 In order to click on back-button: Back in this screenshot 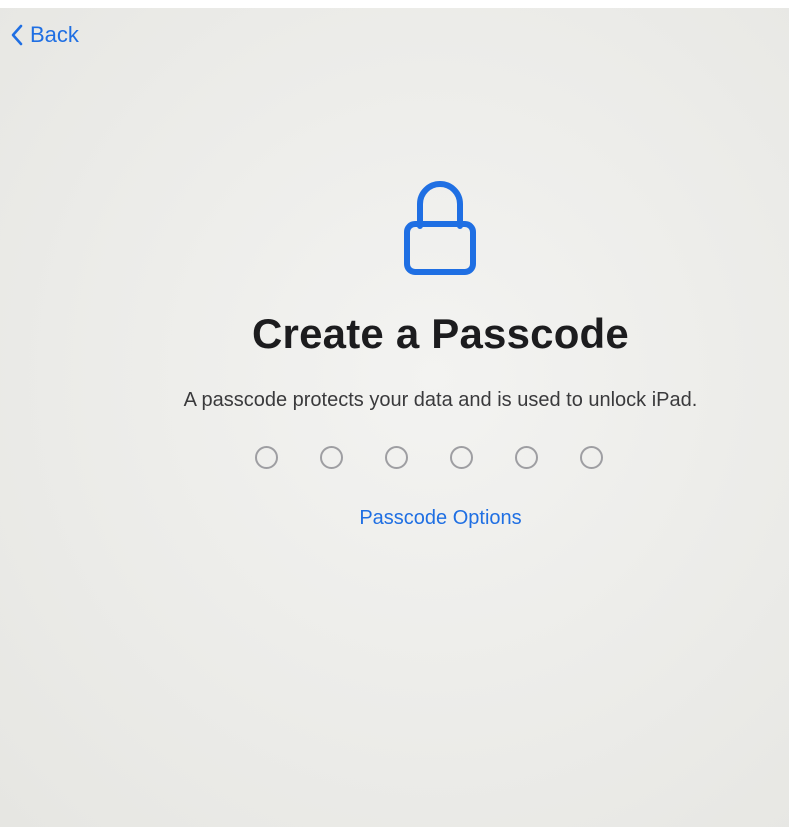, I will do `click(44, 35)`.